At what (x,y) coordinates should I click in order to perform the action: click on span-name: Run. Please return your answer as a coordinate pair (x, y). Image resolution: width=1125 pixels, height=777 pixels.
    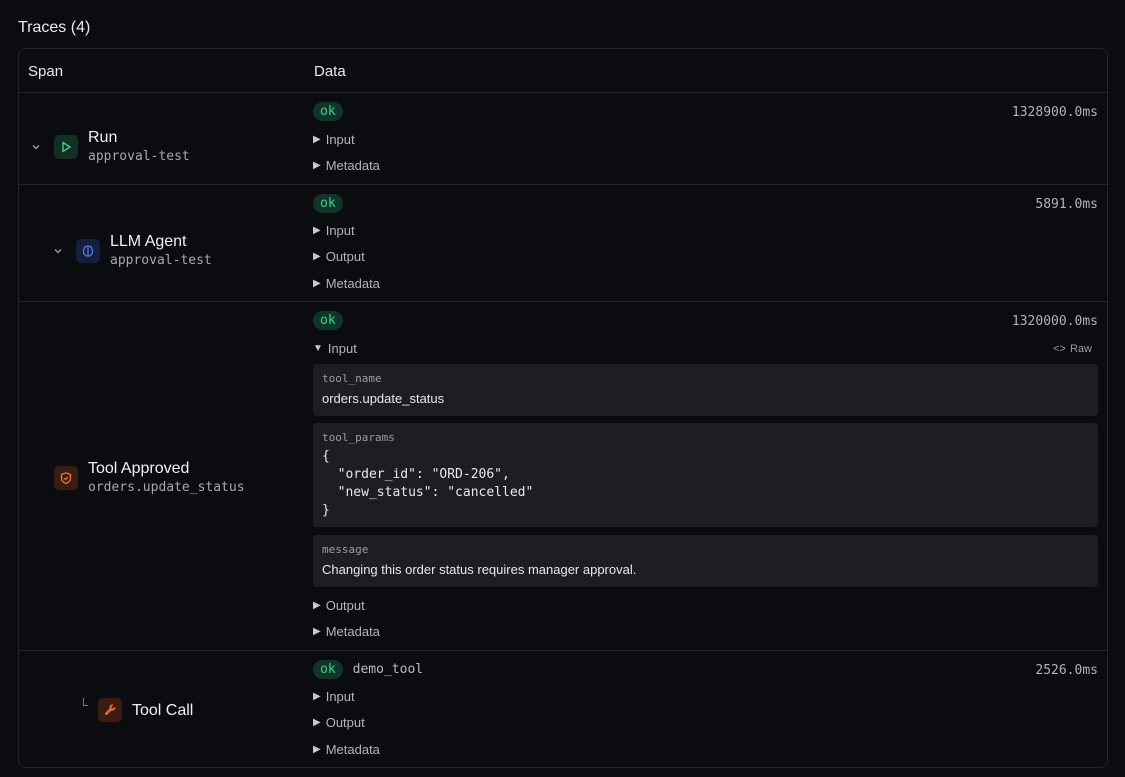
    Looking at the image, I should click on (103, 137).